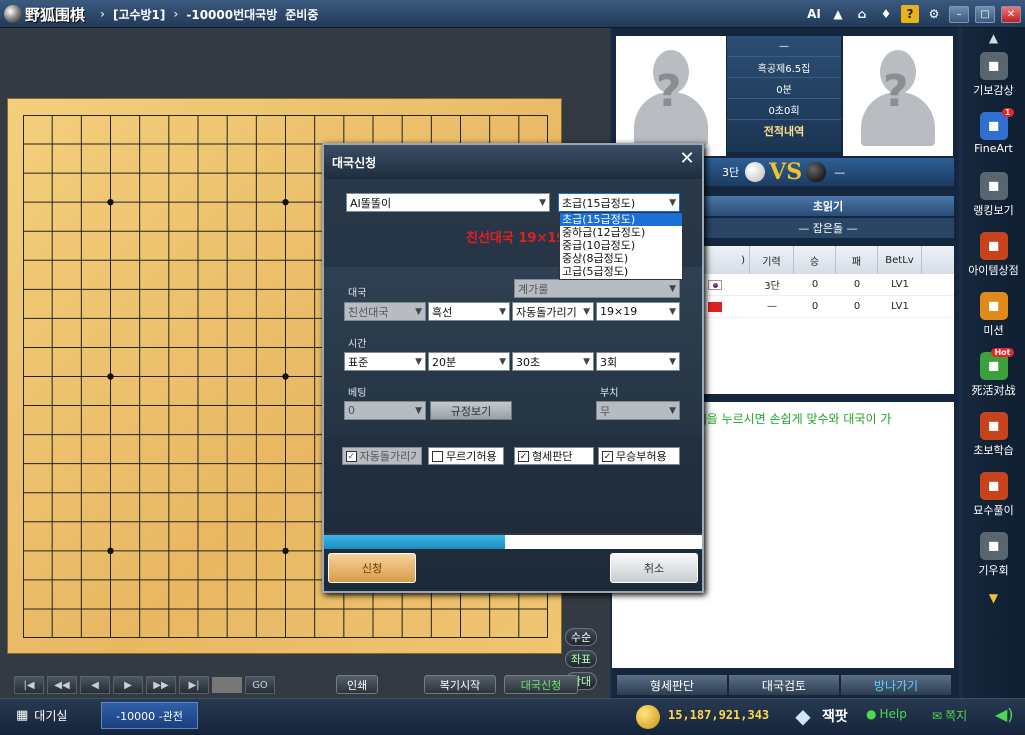  What do you see at coordinates (448, 202) in the screenshot?
I see `opponent-select: AI똘똘이 ▼` at bounding box center [448, 202].